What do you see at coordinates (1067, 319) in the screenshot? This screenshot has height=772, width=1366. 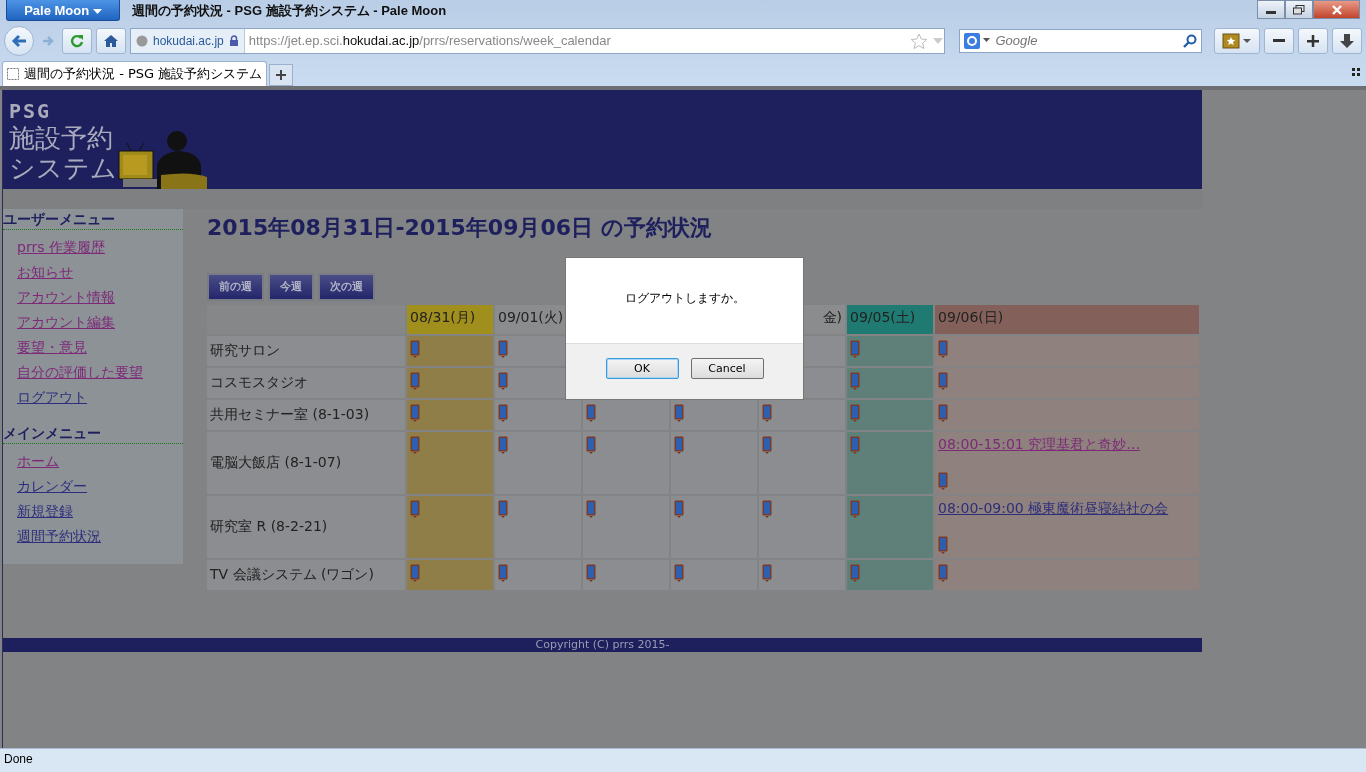 I see `day-header: 09/06(日)` at bounding box center [1067, 319].